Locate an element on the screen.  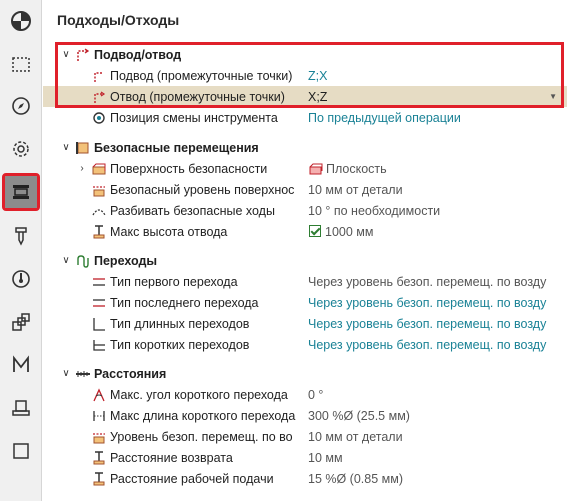
last-link-icon is located at coordinates (99, 303).